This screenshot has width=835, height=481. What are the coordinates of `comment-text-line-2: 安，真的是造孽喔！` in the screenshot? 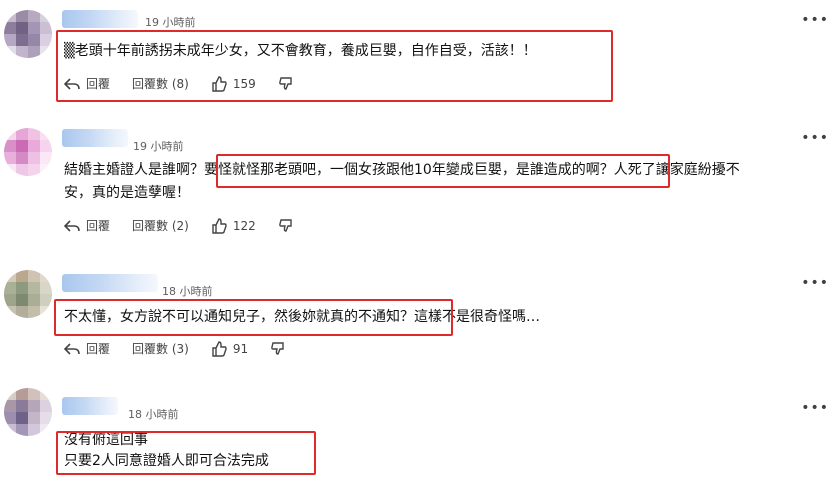 It's located at (127, 193).